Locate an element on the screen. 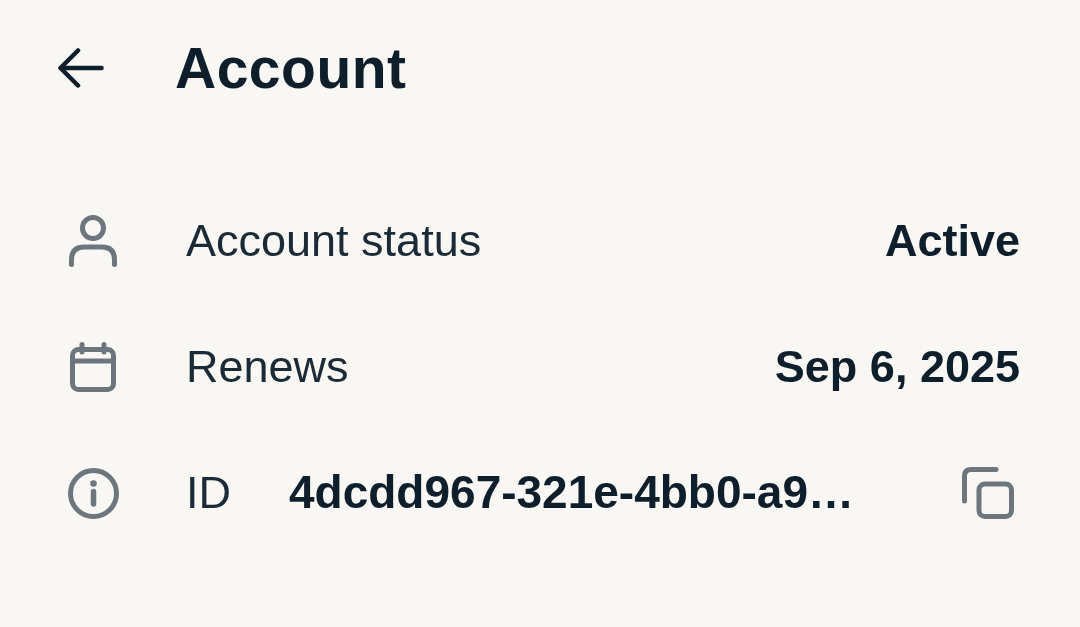  field-value: Sep 6, 2025 is located at coordinates (897, 367).